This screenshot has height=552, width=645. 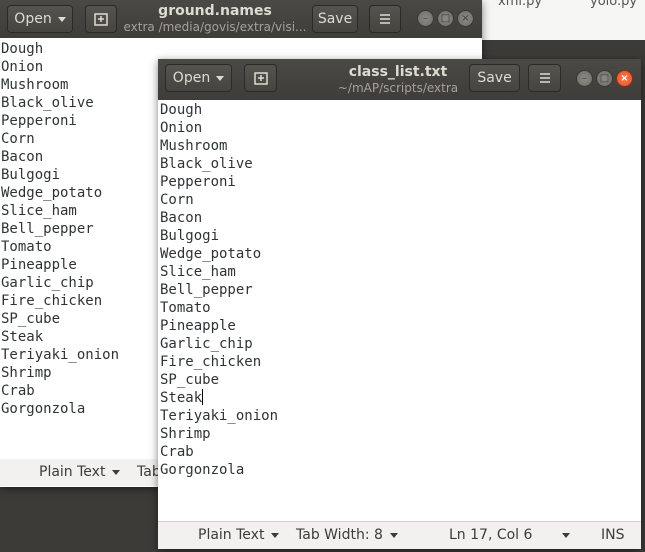 I want to click on front-save-button: Save, so click(x=494, y=78).